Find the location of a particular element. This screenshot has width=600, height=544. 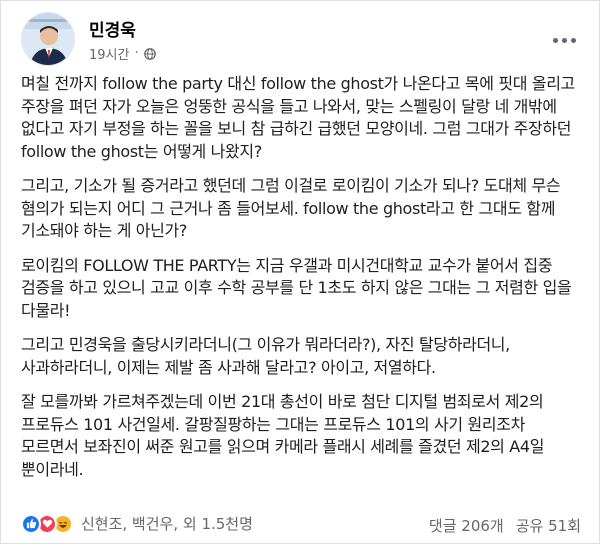

post-timestamp: 19시간 is located at coordinates (109, 53).